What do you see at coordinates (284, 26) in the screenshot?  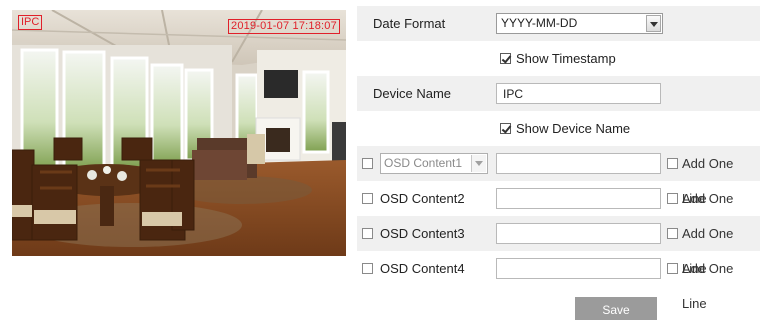 I see `osd-timestamp-overlay: 2019-01-07 17:18:07` at bounding box center [284, 26].